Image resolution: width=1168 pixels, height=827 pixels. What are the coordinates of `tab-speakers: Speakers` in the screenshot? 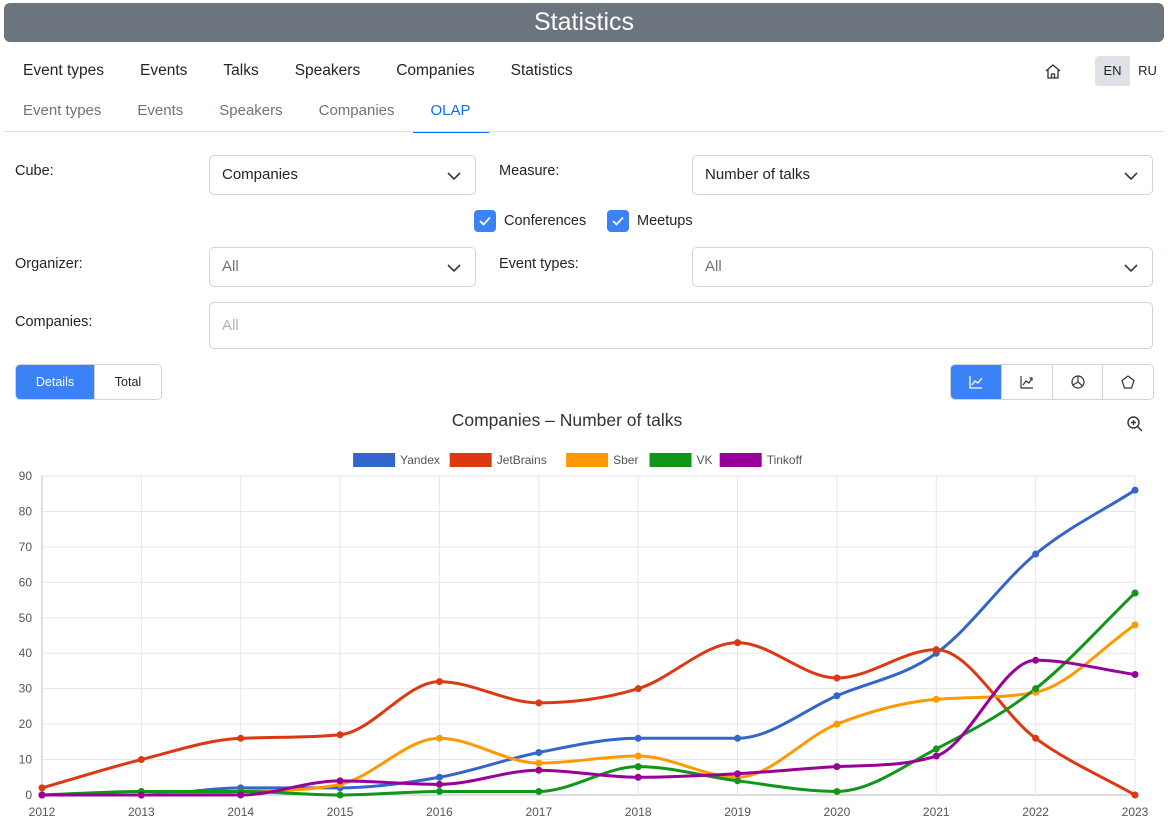 It's located at (250, 114).